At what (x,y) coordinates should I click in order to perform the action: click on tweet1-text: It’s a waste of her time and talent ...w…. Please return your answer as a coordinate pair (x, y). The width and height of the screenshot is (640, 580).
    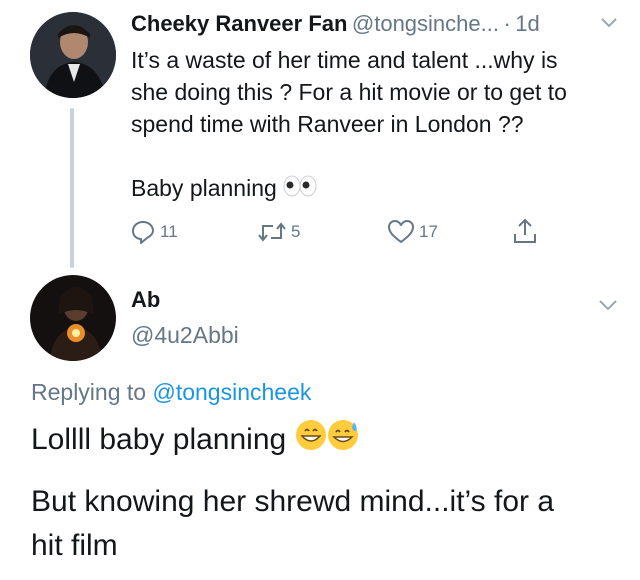
    Looking at the image, I should click on (349, 92).